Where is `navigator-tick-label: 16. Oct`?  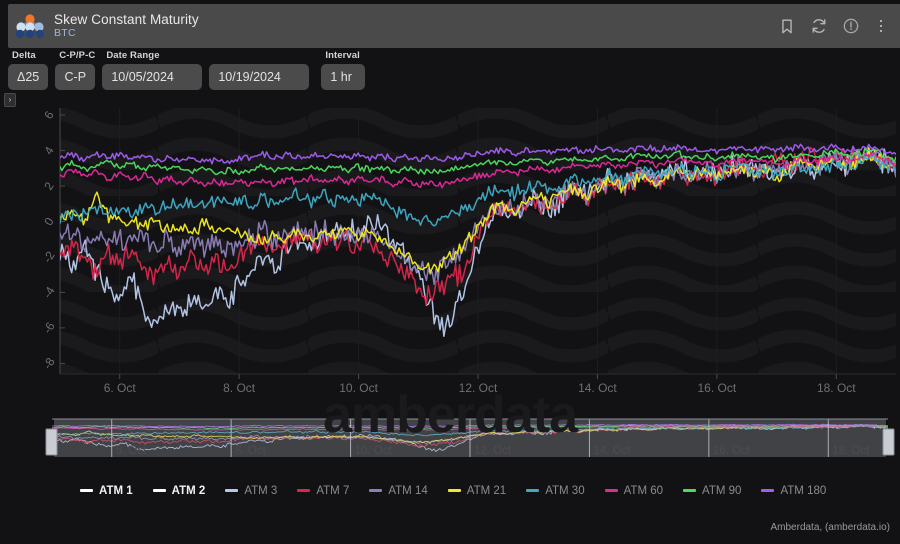 navigator-tick-label: 16. Oct is located at coordinates (732, 451).